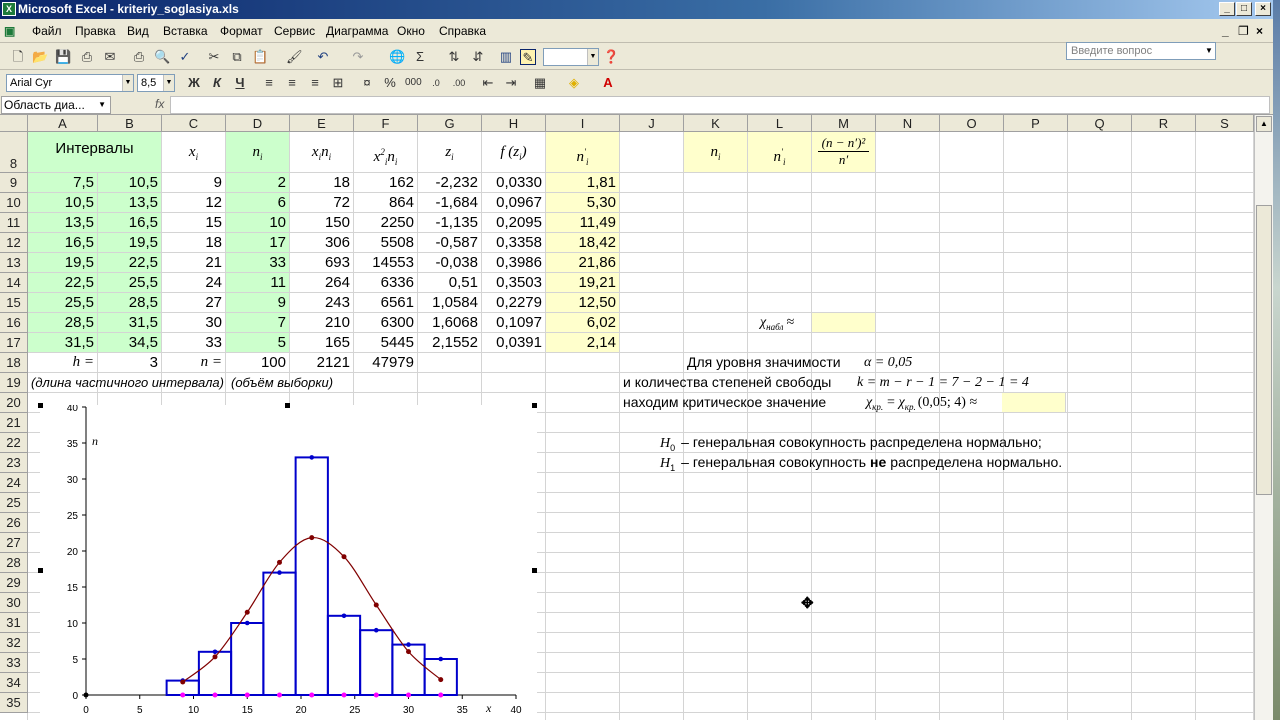 Image resolution: width=1280 pixels, height=720 pixels. I want to click on cell: xini, so click(322, 152).